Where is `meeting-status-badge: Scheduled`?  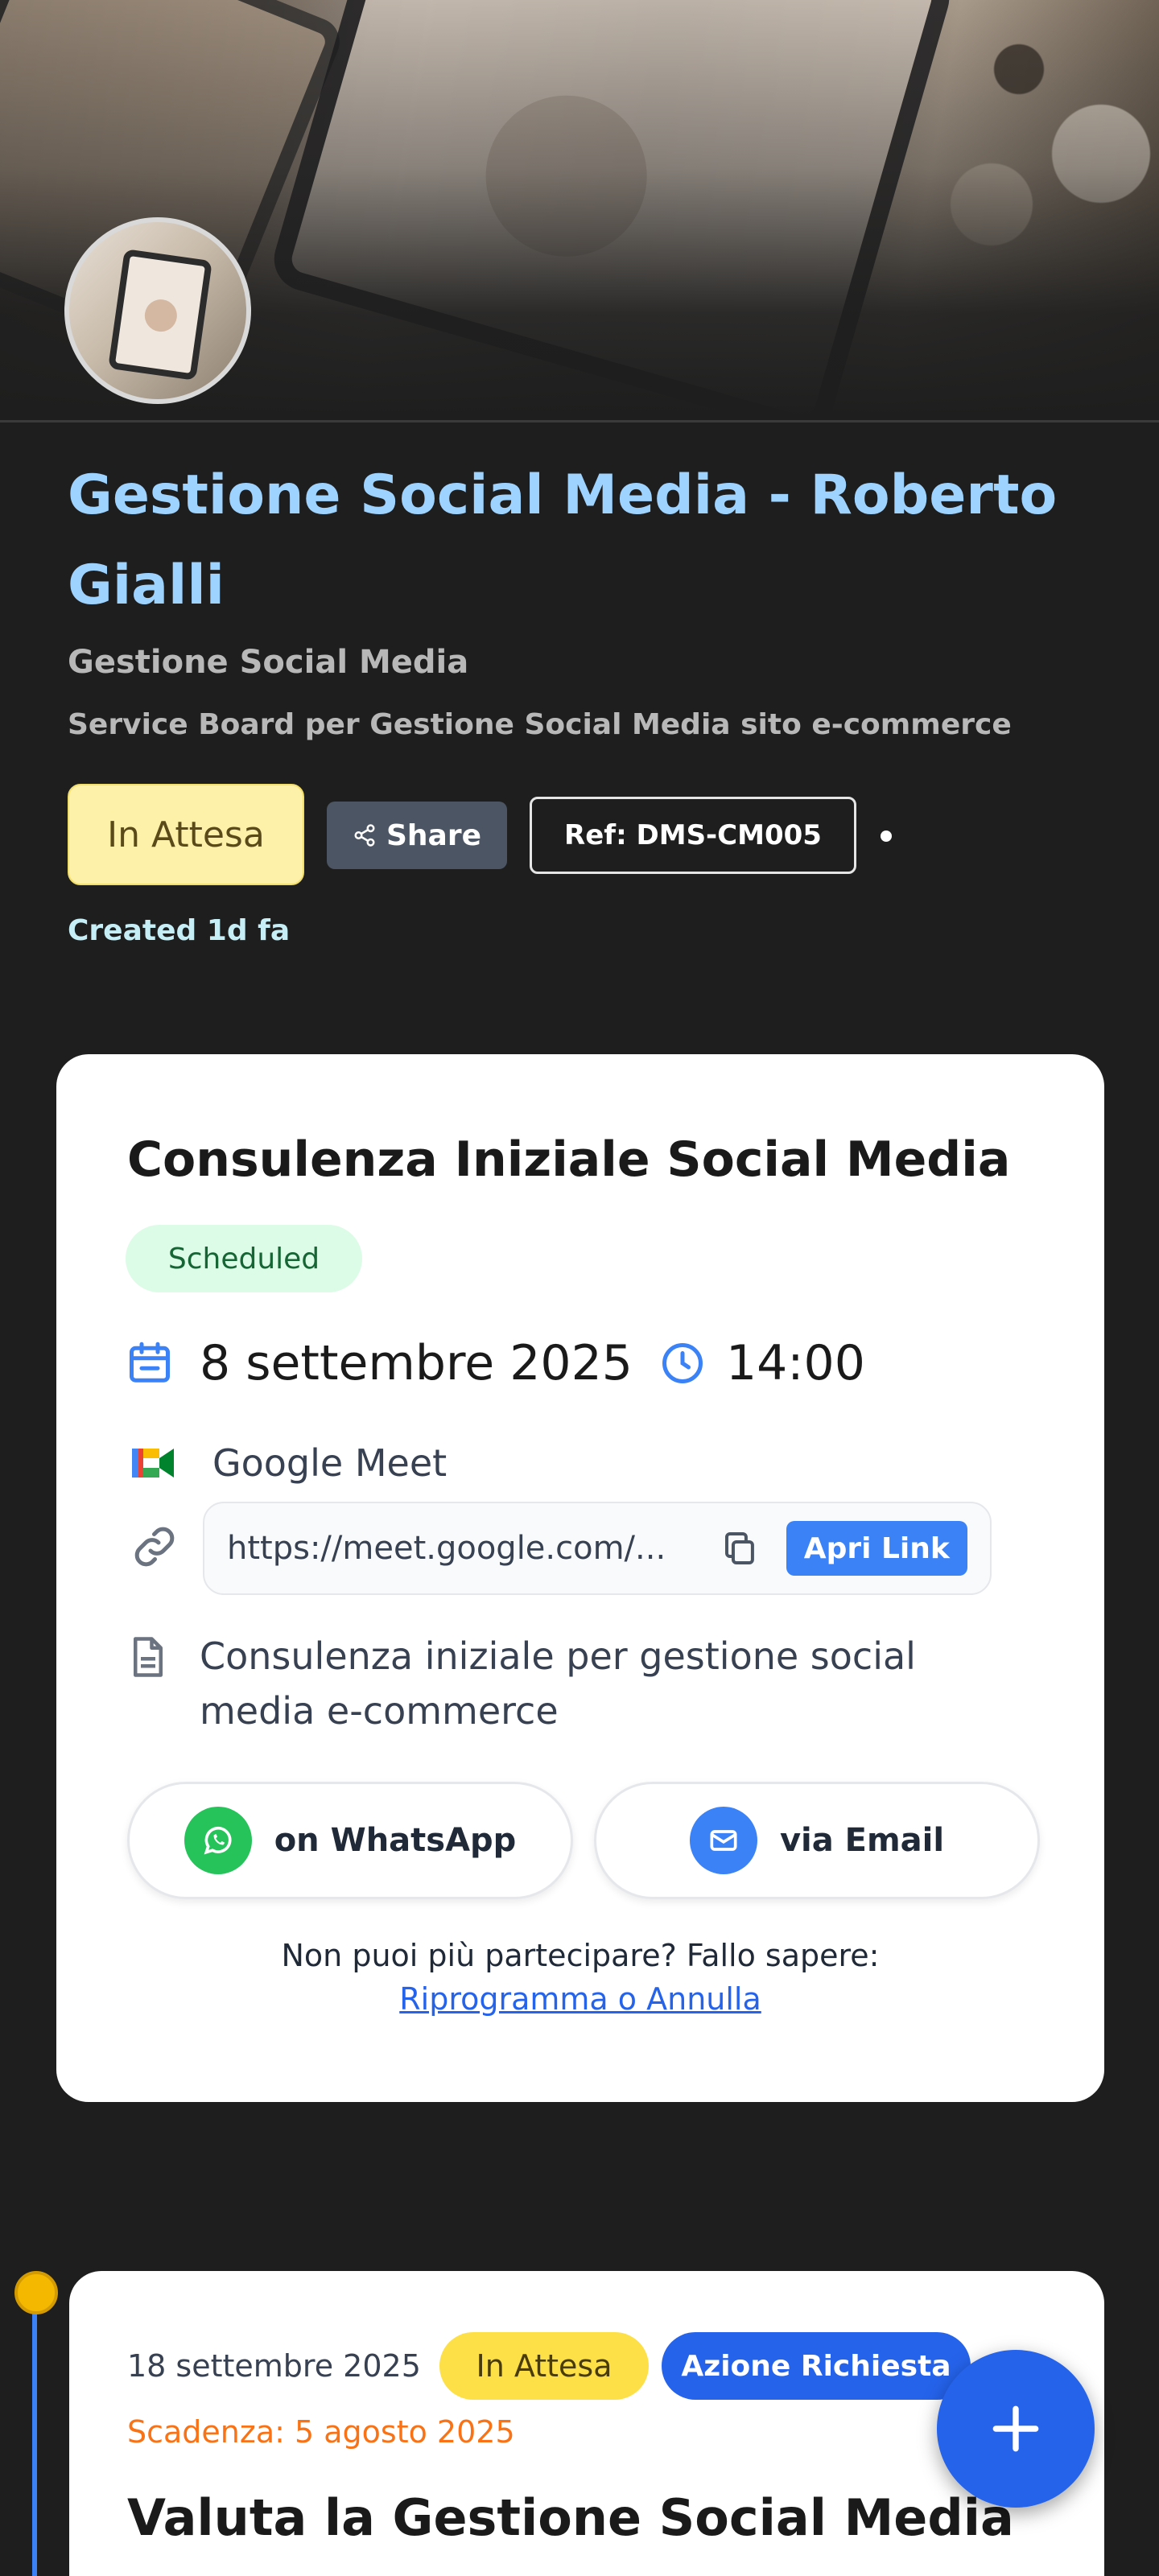 meeting-status-badge: Scheduled is located at coordinates (244, 1258).